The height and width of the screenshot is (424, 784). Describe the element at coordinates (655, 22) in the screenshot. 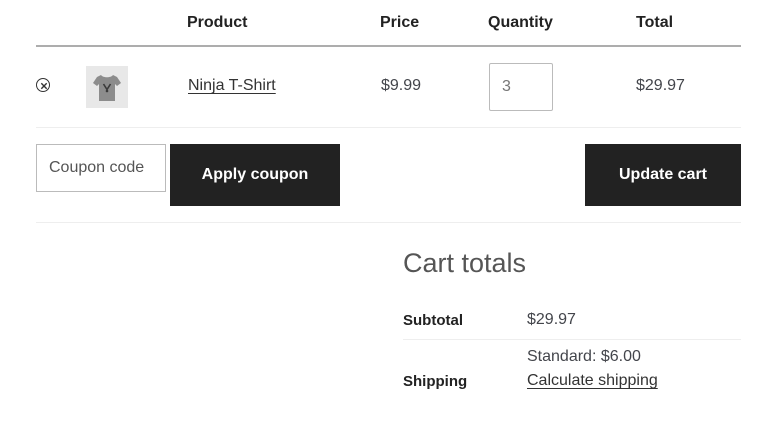

I see `column-header-total: Total` at that location.